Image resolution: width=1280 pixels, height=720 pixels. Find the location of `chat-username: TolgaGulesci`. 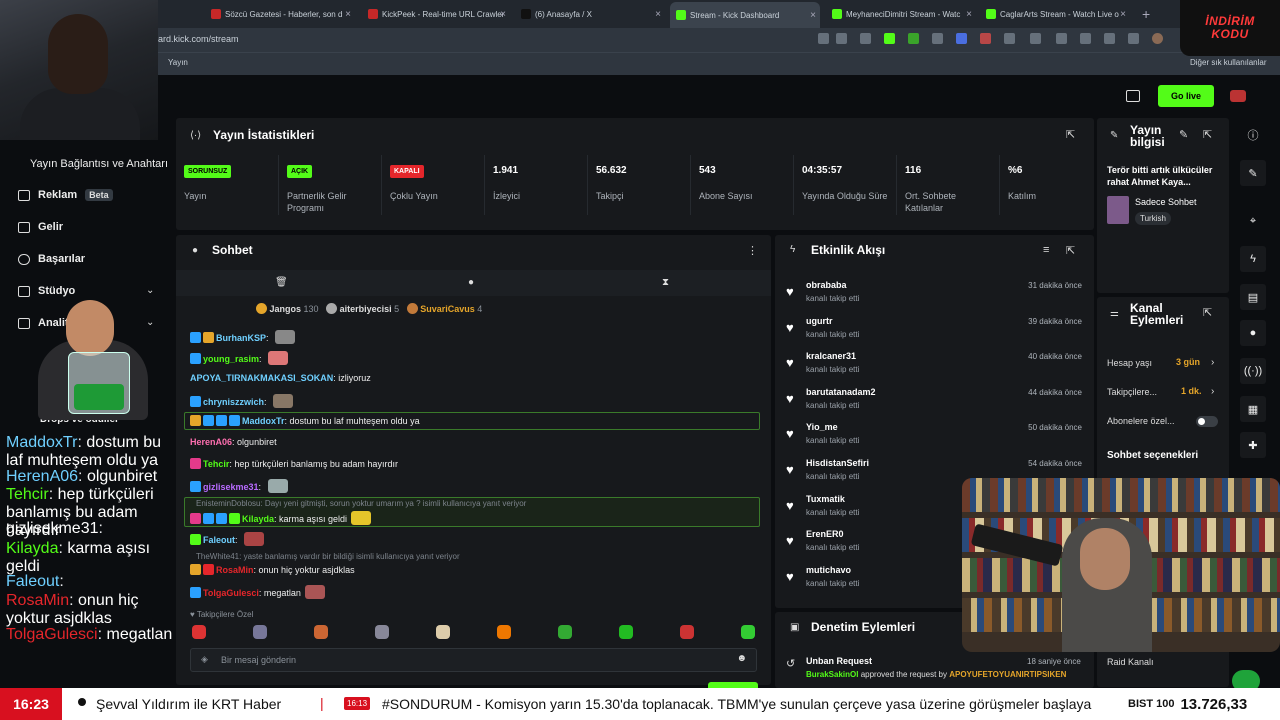

chat-username: TolgaGulesci is located at coordinates (231, 593).